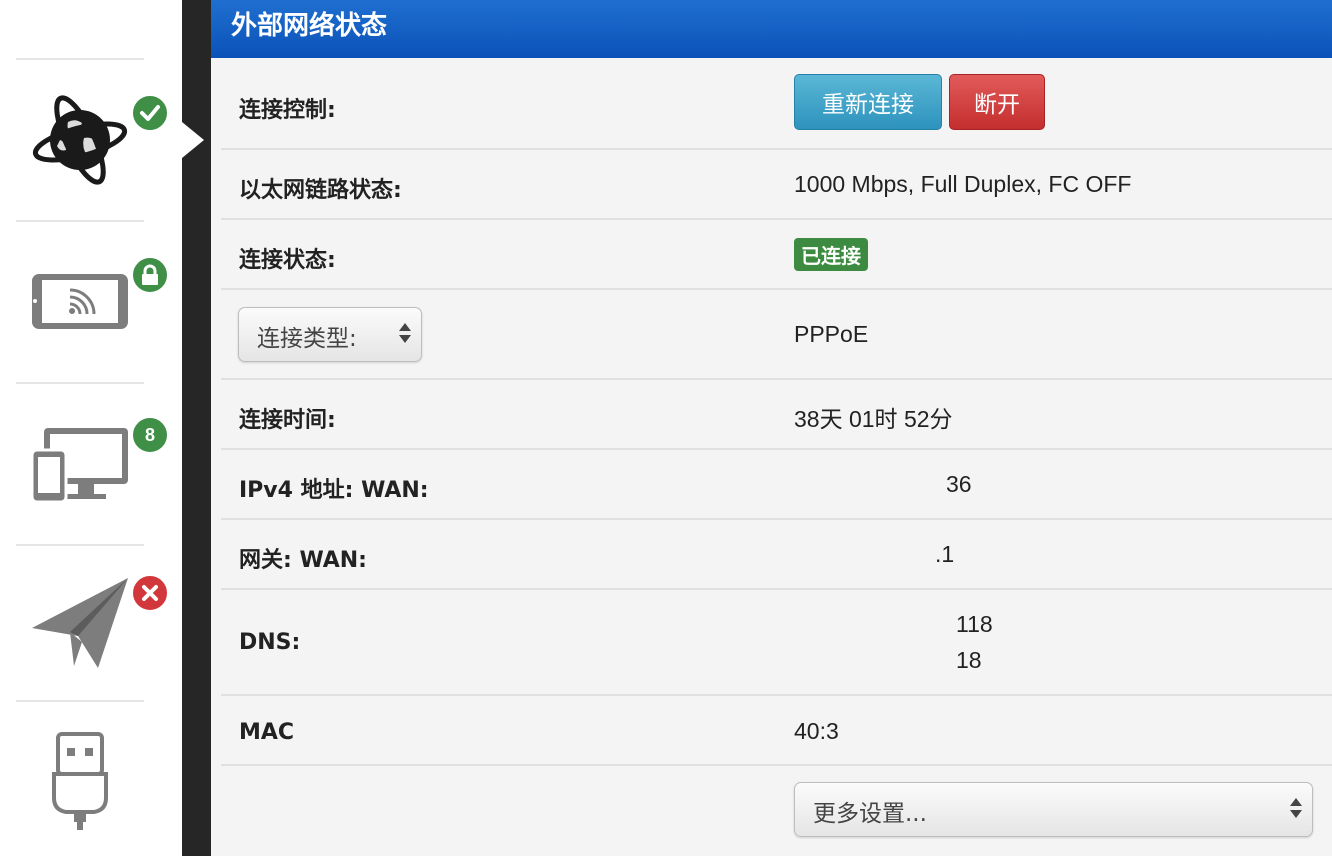 Image resolution: width=1332 pixels, height=856 pixels. Describe the element at coordinates (79, 466) in the screenshot. I see `devices-icon` at that location.